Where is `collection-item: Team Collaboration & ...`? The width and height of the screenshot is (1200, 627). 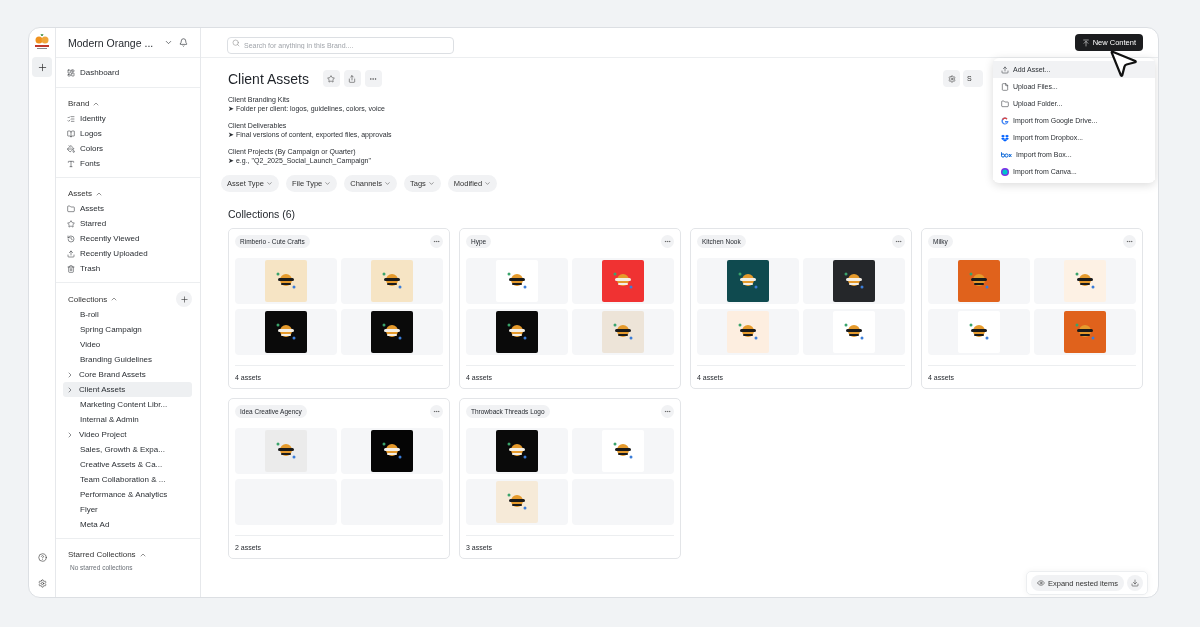 collection-item: Team Collaboration & ... is located at coordinates (127, 479).